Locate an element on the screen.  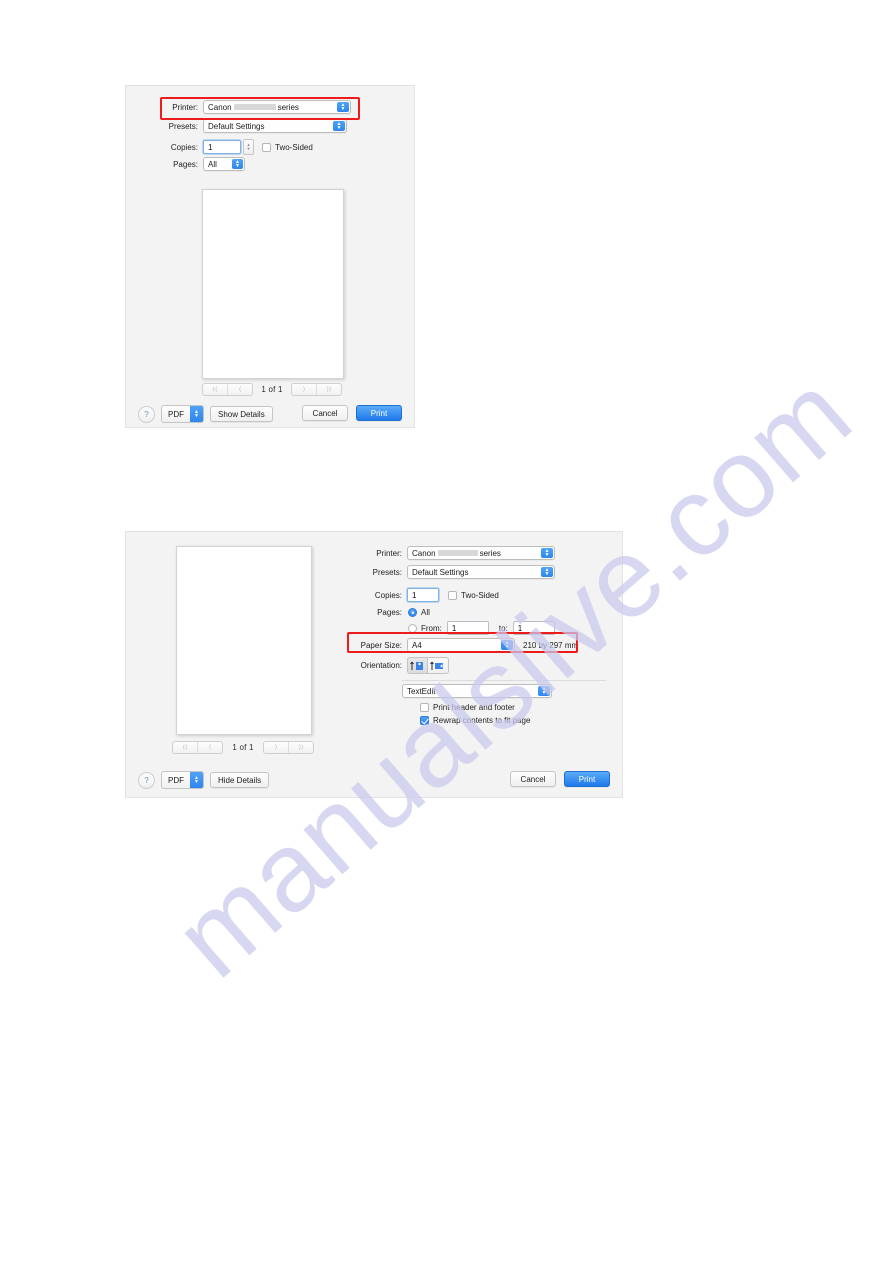
copies-row: Copies: 1 Two-Sided is located at coordinates (481, 595).